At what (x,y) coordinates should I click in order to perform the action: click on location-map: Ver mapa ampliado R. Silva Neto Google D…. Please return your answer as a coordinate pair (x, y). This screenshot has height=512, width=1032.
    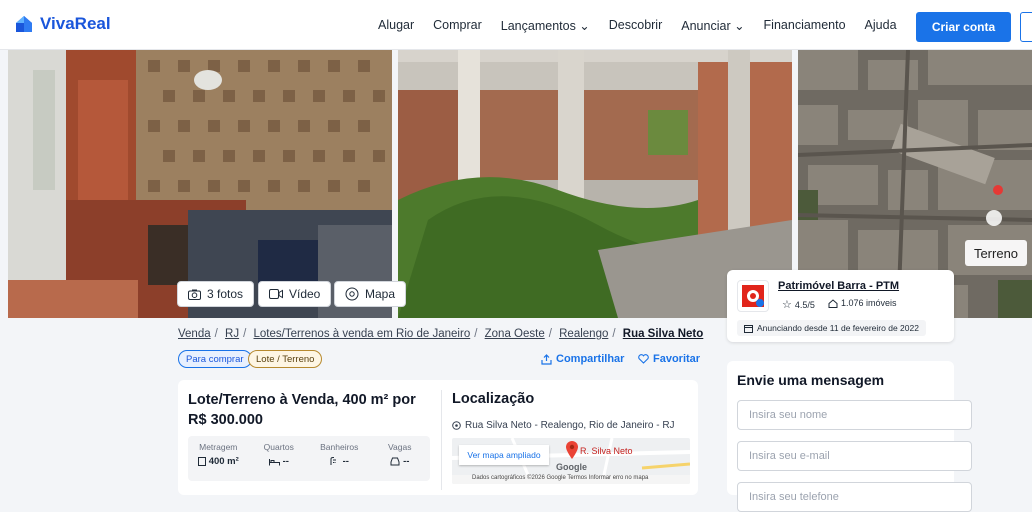
    Looking at the image, I should click on (571, 461).